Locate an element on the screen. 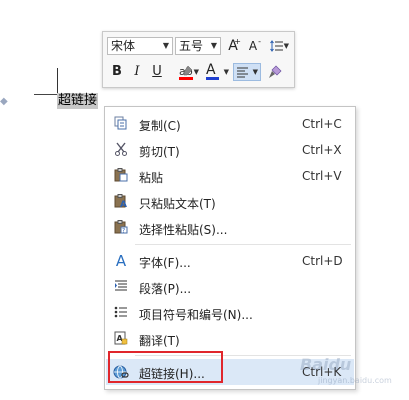 This screenshot has width=409, height=400. paste-special-icon: ? is located at coordinates (121, 228).